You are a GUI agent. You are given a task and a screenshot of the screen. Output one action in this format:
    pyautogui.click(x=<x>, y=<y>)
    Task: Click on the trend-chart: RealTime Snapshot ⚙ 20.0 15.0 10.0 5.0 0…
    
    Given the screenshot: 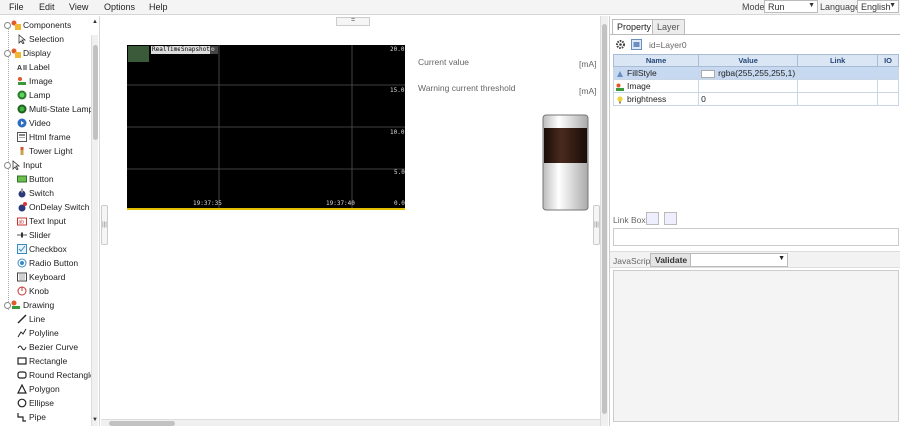 What is the action you would take?
    pyautogui.click(x=266, y=127)
    